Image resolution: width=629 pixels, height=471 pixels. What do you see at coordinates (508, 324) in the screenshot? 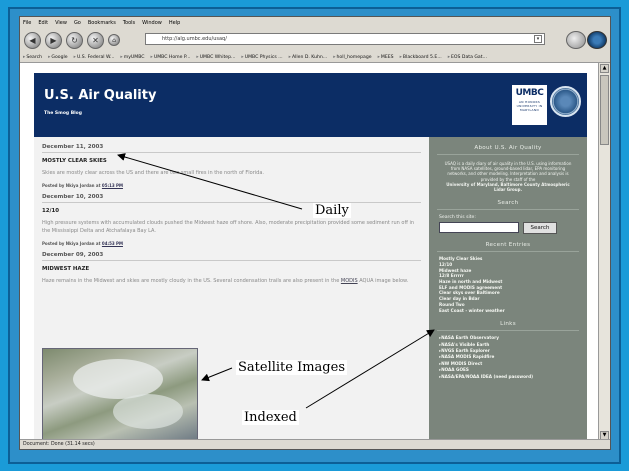
I see `links-heading: Links` at bounding box center [508, 324].